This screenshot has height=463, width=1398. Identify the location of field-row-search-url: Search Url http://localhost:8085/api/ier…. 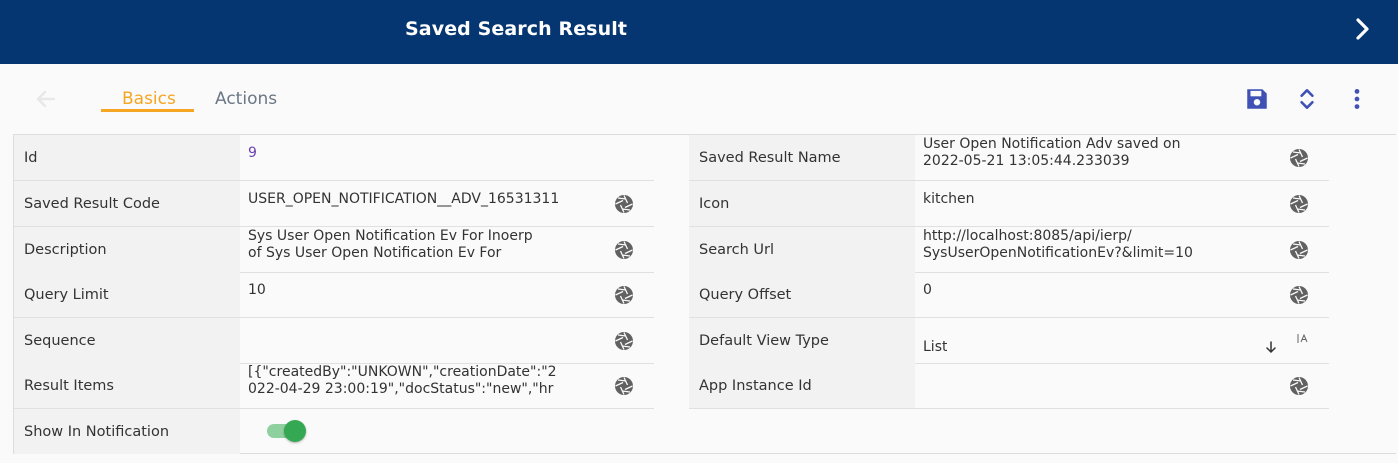
(1009, 250).